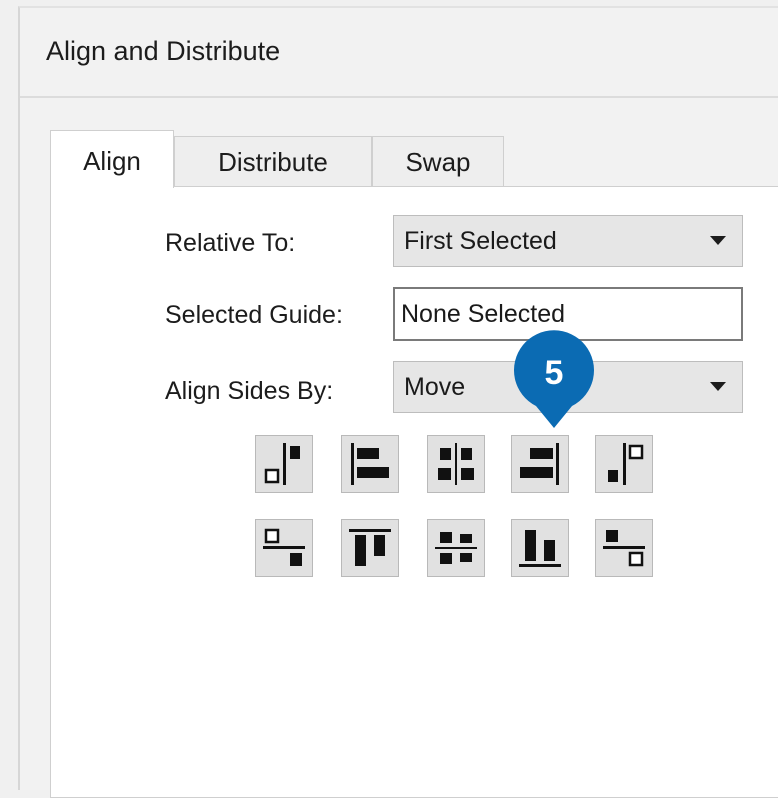 The width and height of the screenshot is (778, 798). I want to click on align-bottom-edges-button, so click(540, 548).